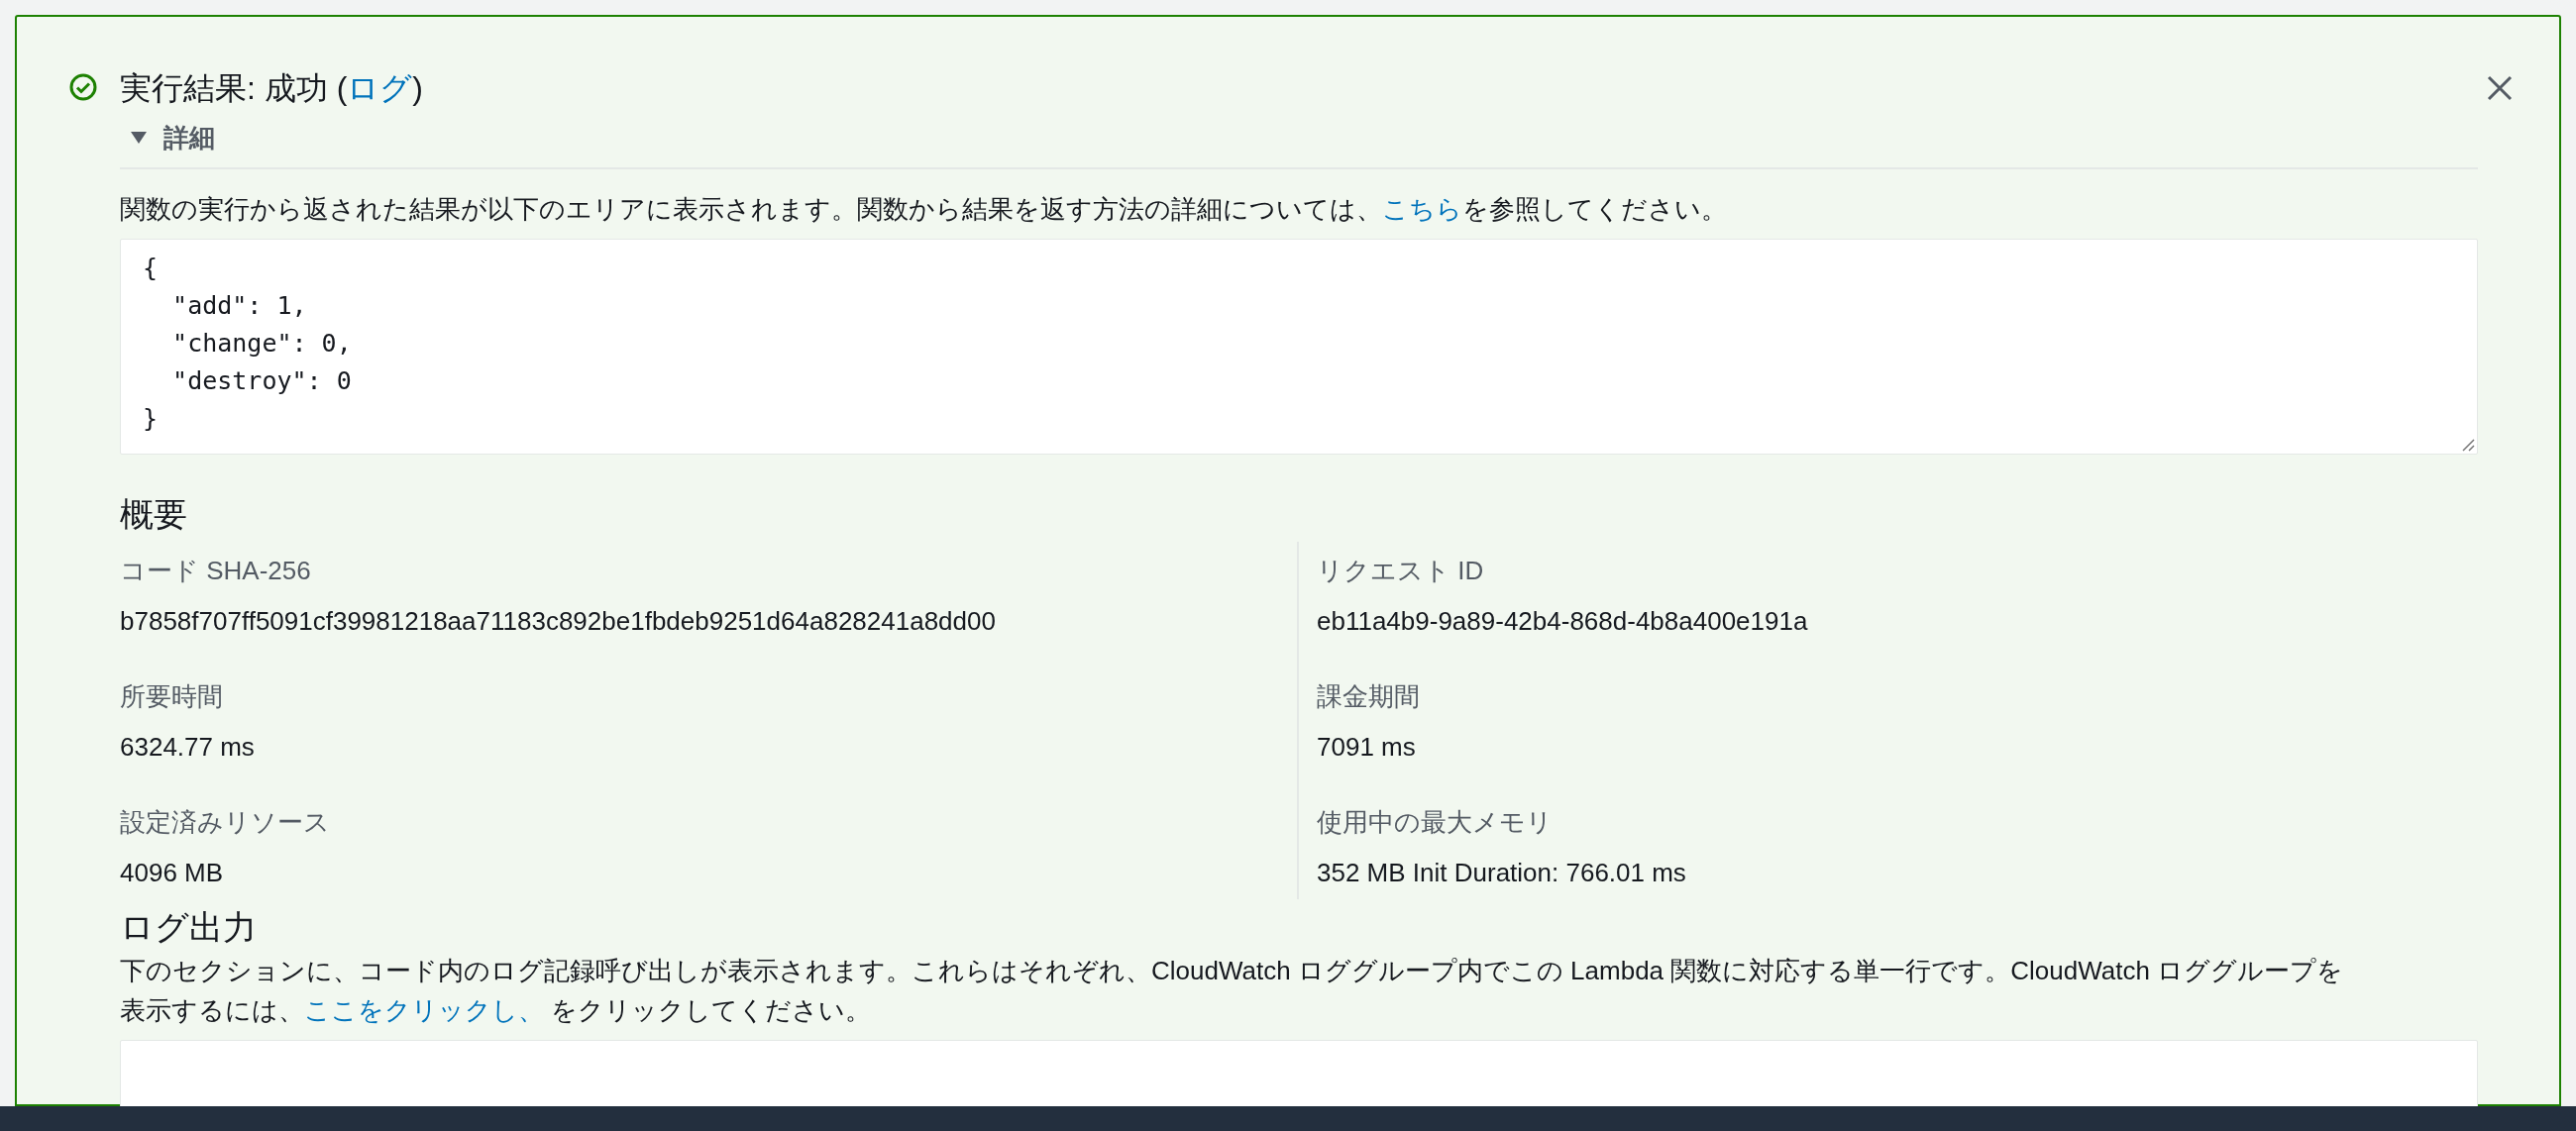 This screenshot has width=2576, height=1131. What do you see at coordinates (2500, 88) in the screenshot?
I see `close-icon` at bounding box center [2500, 88].